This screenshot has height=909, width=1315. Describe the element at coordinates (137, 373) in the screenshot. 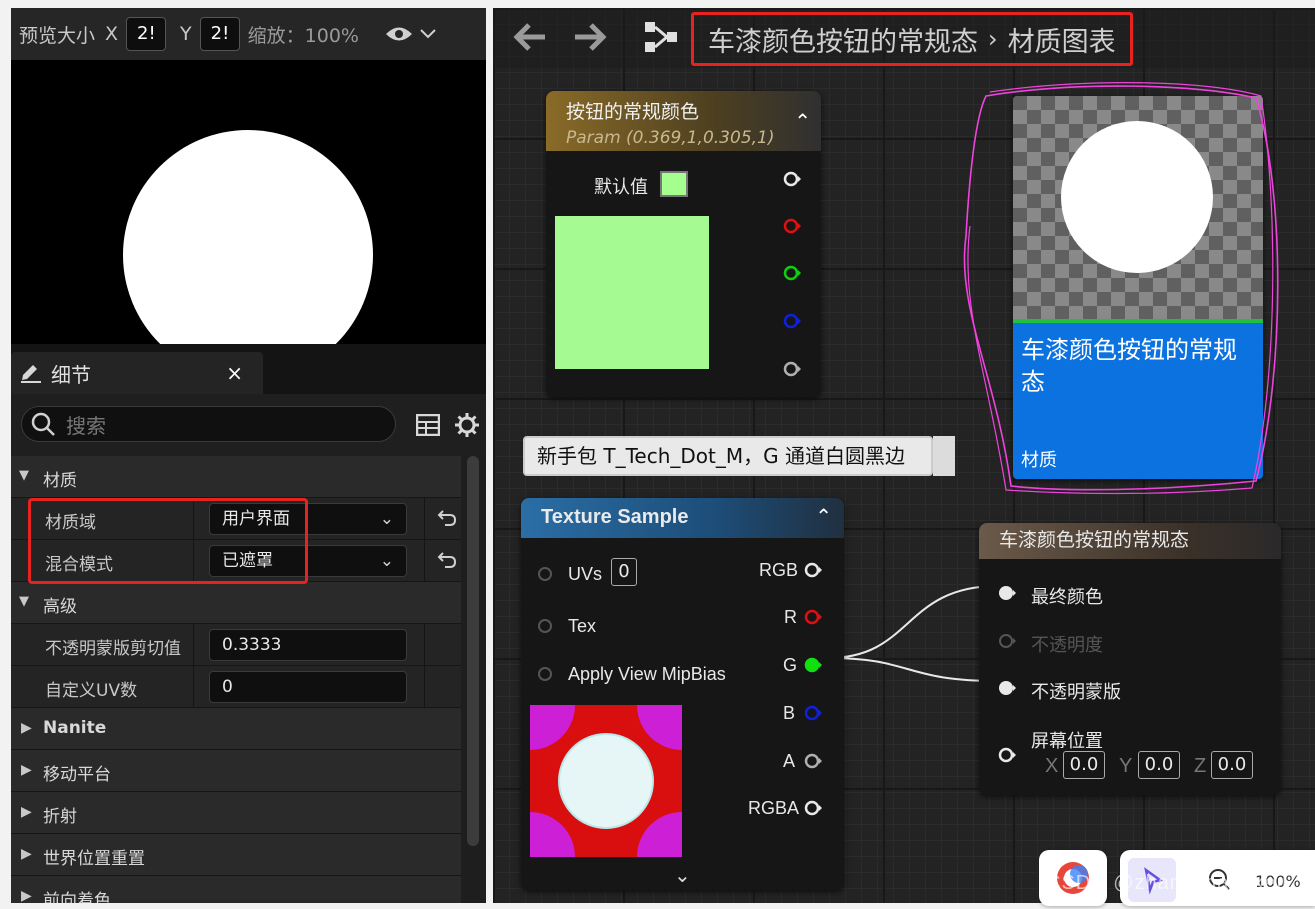

I see `tab-details: 细节 ×` at that location.